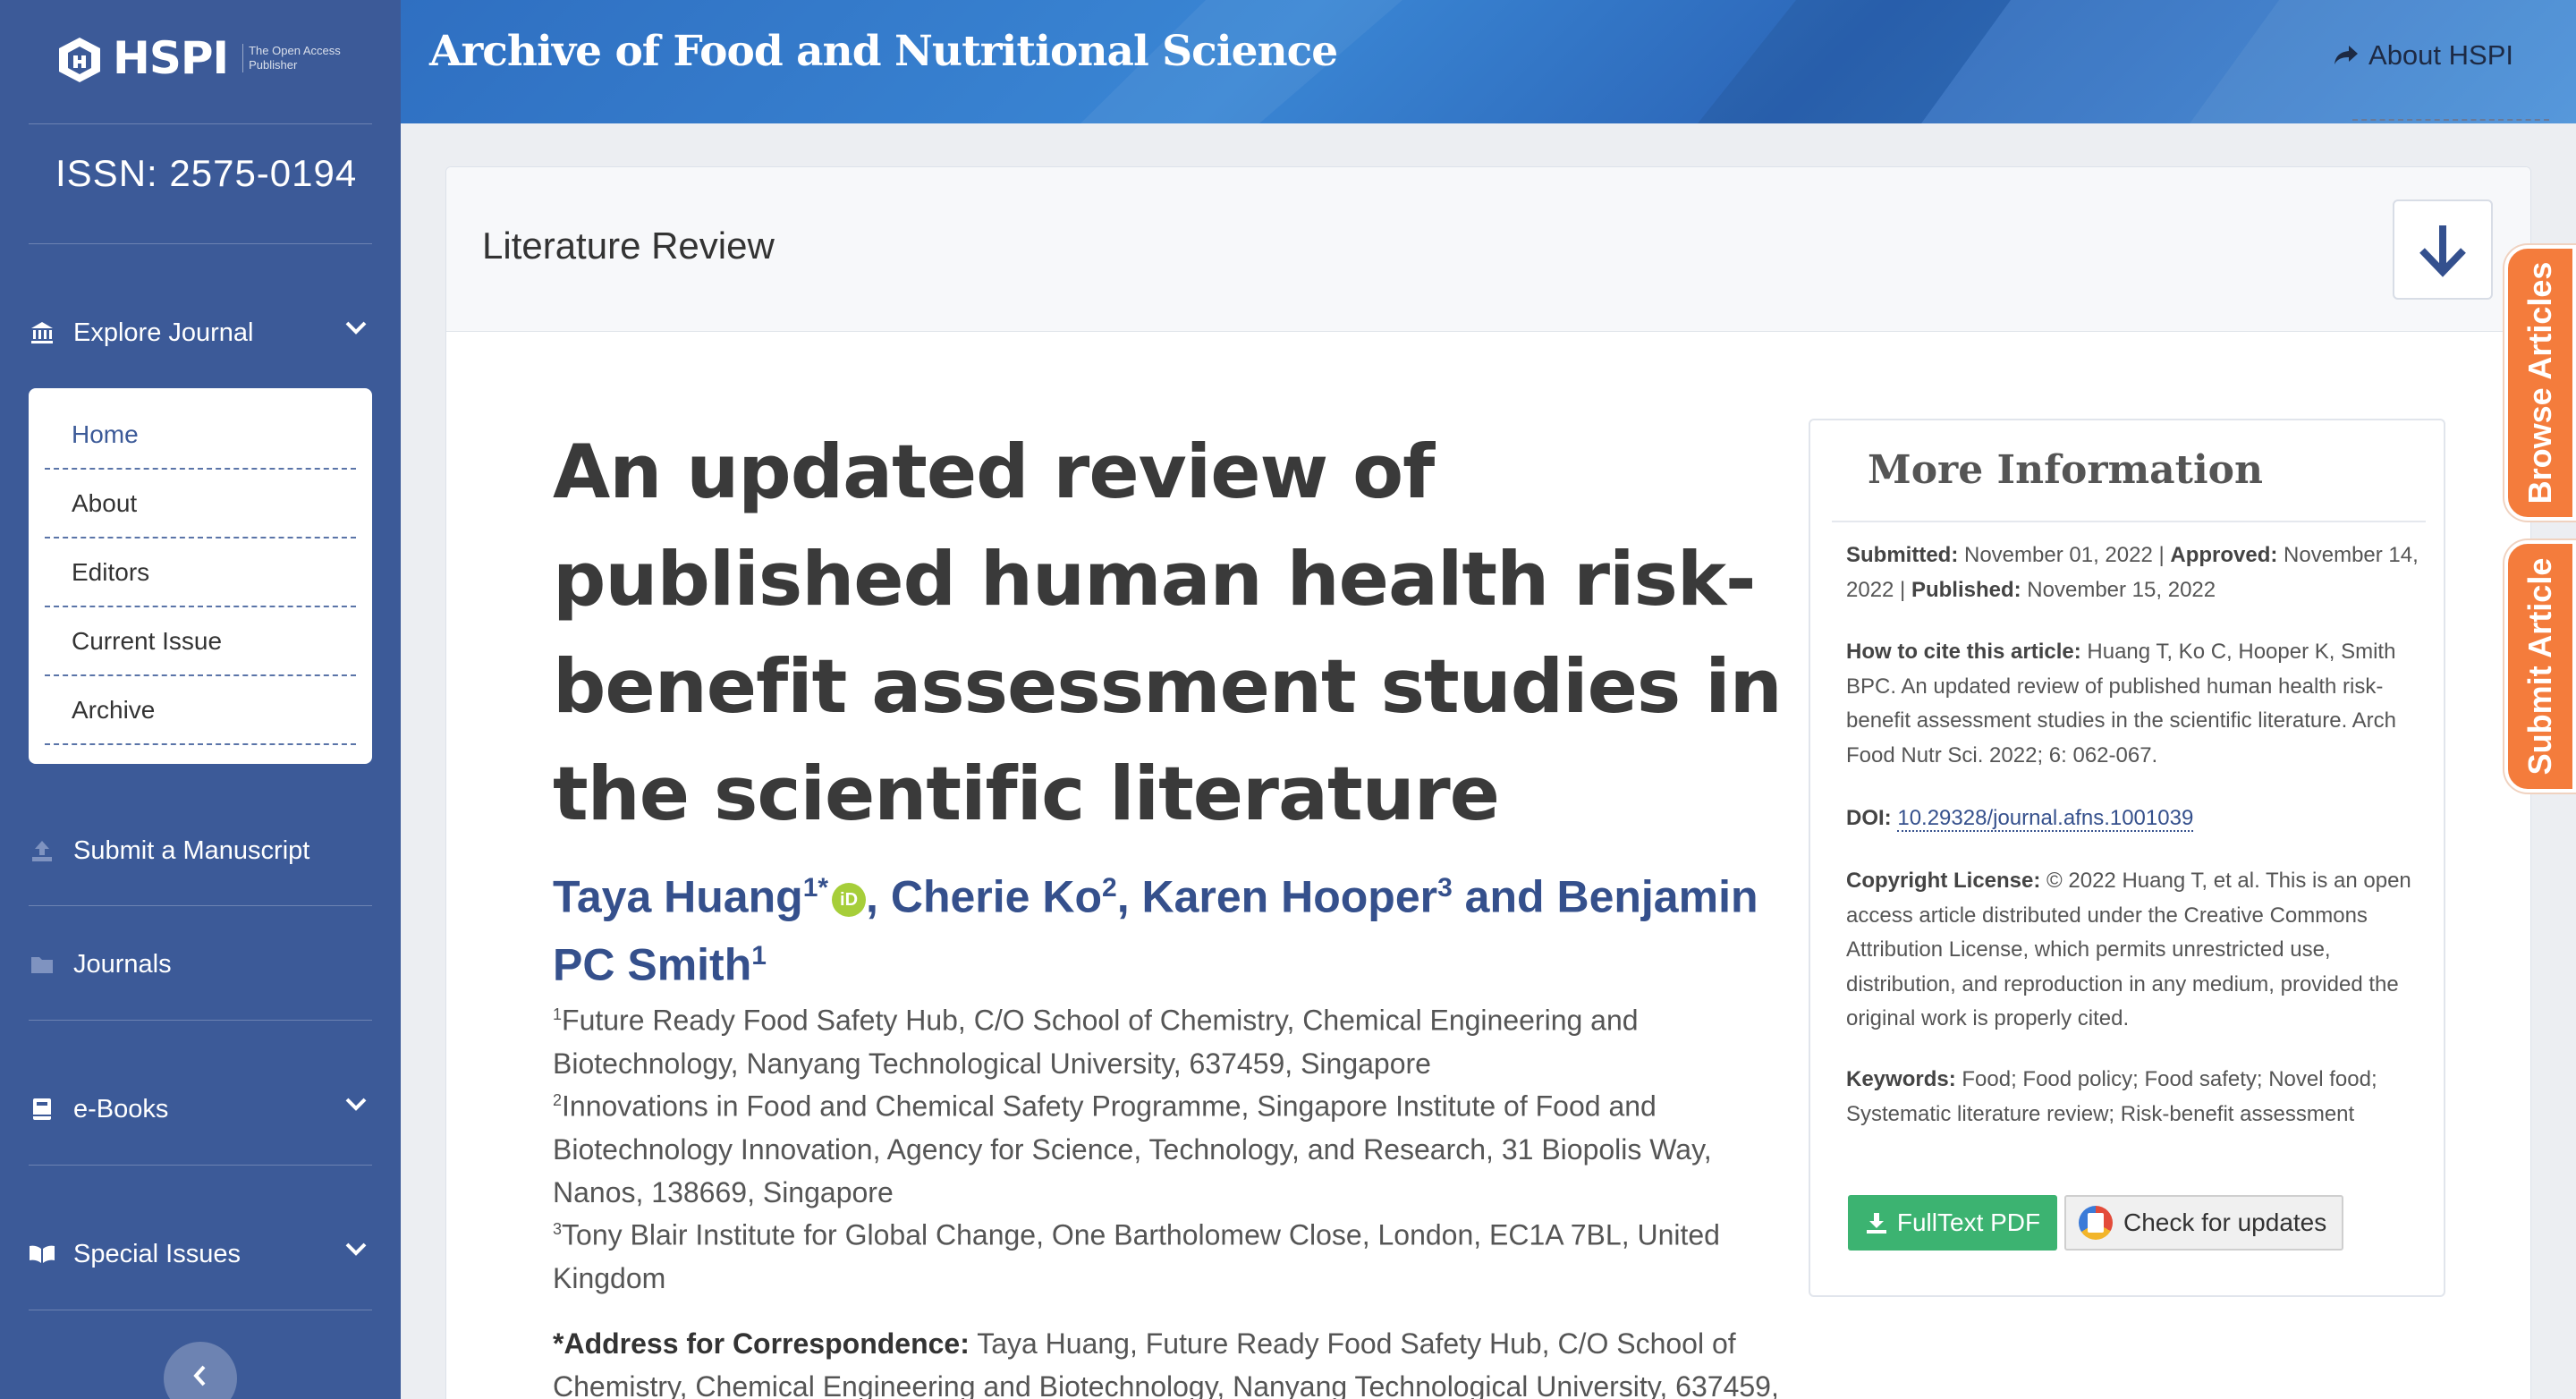  I want to click on explore-journal-submenu: Home About Editors Current Issue Archive, so click(200, 576).